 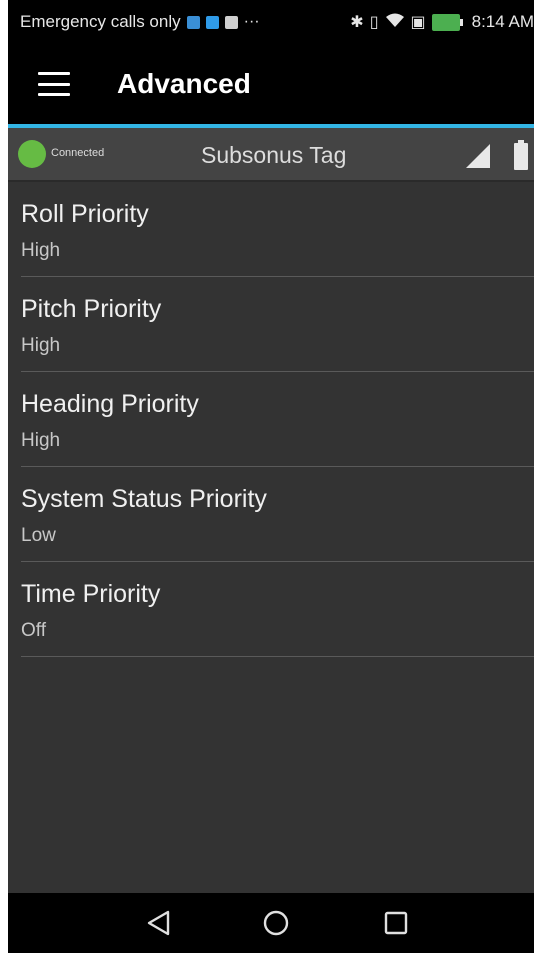 I want to click on status-bar: Emergency calls only ··· ✱ ▯ ▣ 8:14 AM, so click(x=271, y=22).